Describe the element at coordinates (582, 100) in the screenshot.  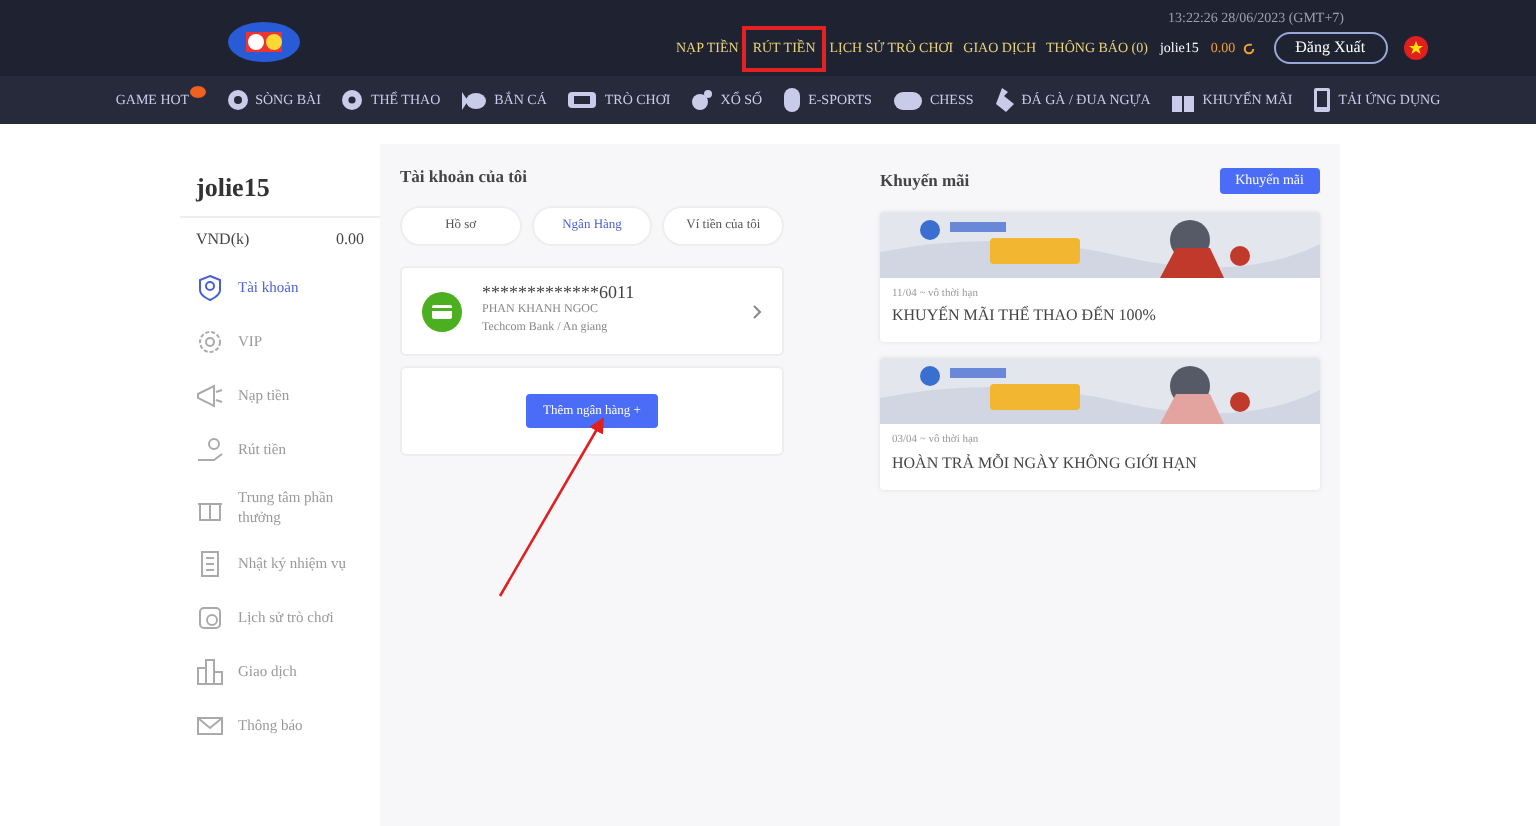
I see `gamepad-icon` at that location.